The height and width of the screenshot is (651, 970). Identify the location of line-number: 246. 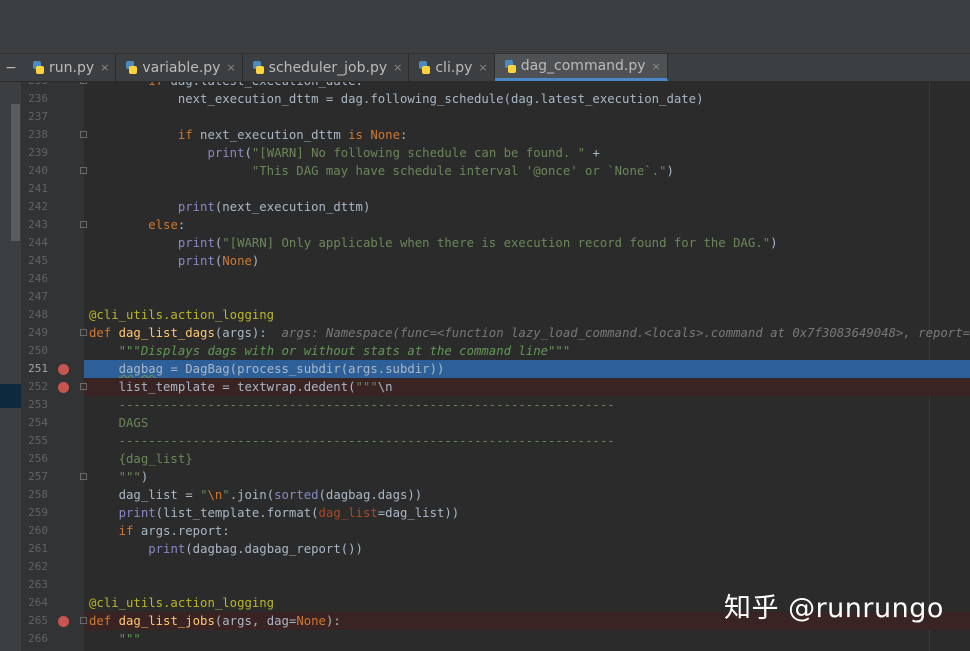
(35, 279).